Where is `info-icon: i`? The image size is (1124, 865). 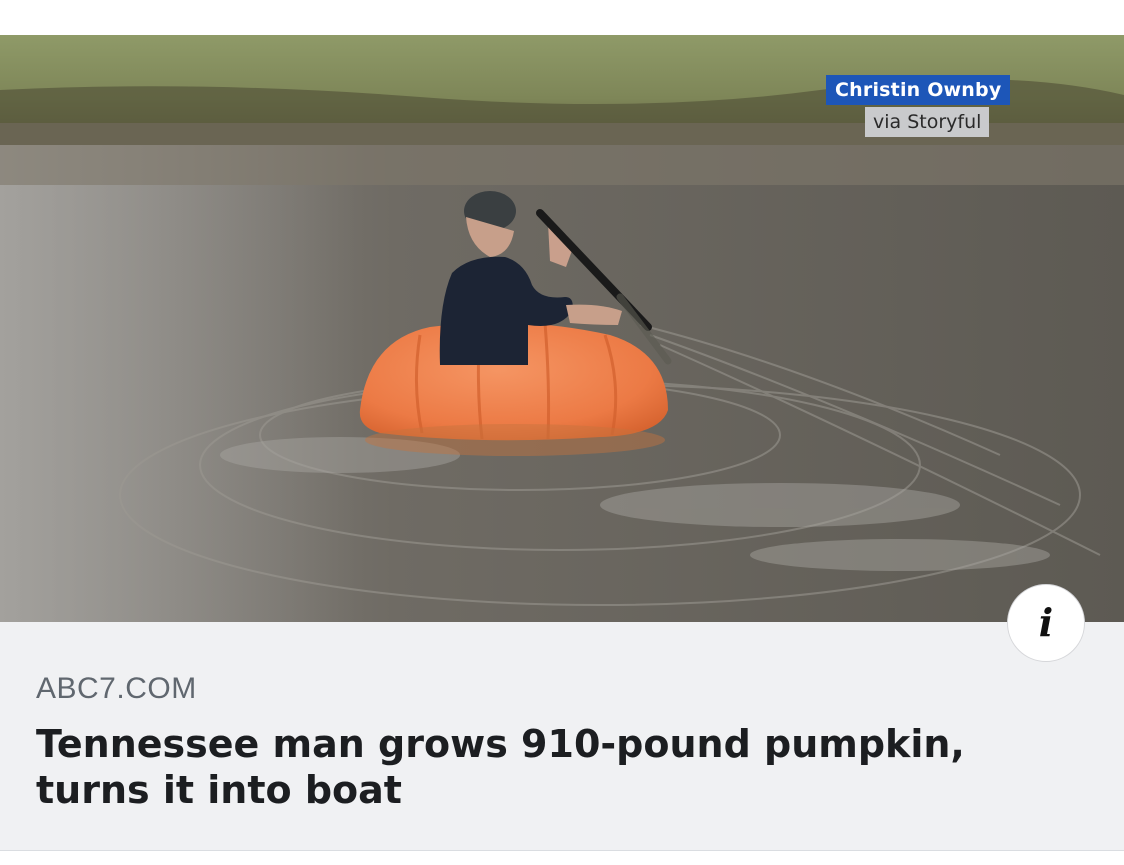 info-icon: i is located at coordinates (1046, 622).